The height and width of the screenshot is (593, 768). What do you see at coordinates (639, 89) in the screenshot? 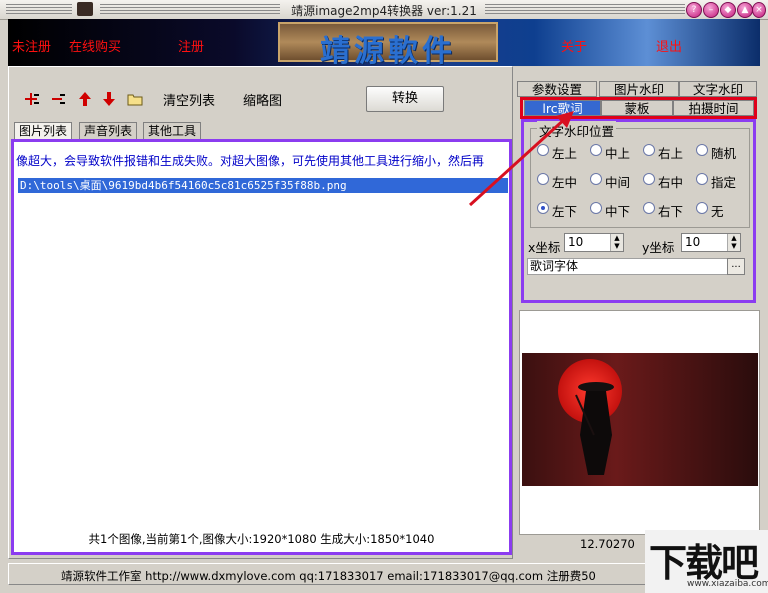
I see `tab-image-watermark: 图片水印` at bounding box center [639, 89].